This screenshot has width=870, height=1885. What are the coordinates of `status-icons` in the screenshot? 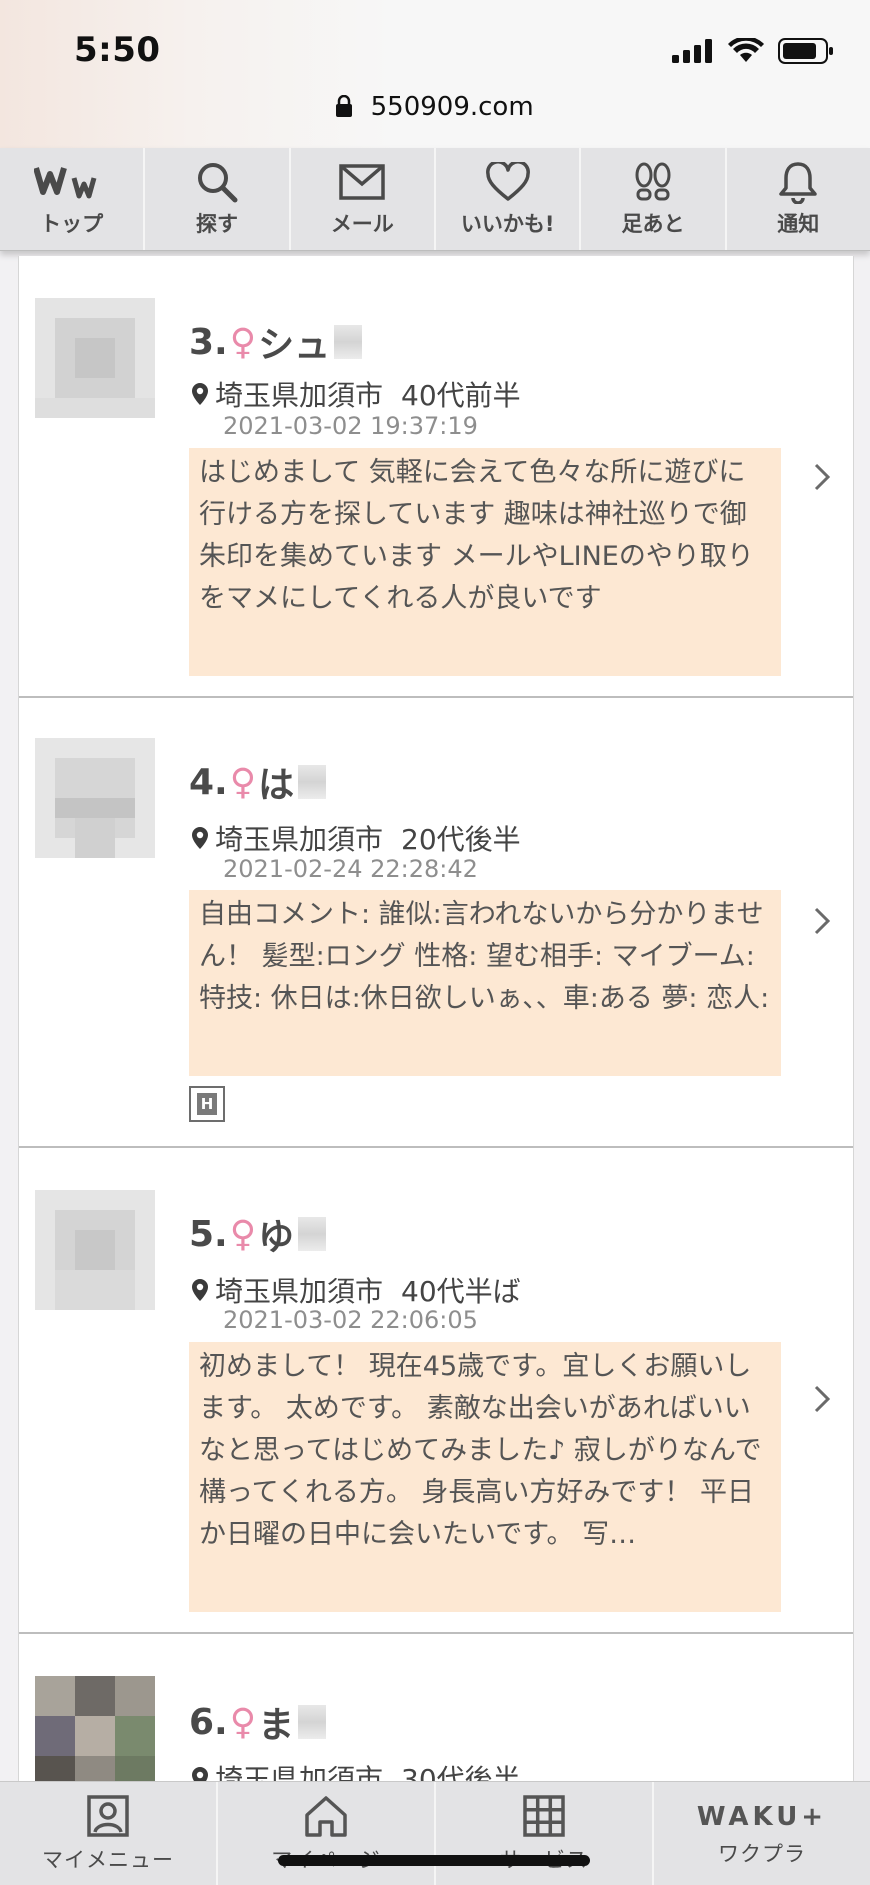 It's located at (753, 51).